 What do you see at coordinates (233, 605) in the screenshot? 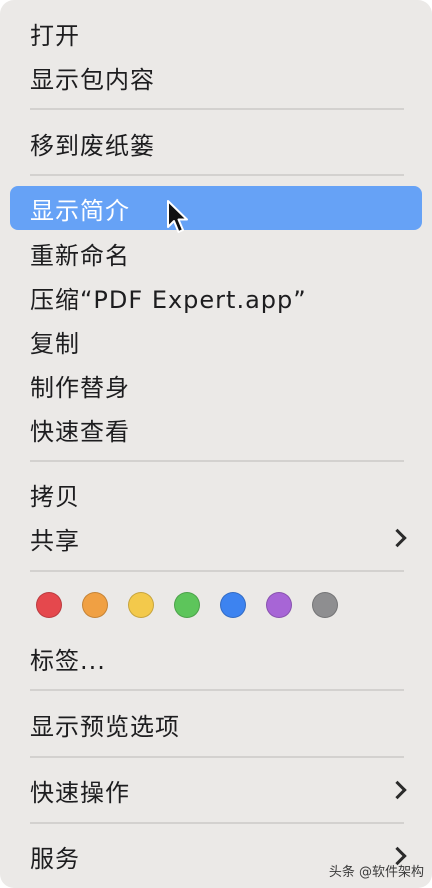
I see `tag-blue` at bounding box center [233, 605].